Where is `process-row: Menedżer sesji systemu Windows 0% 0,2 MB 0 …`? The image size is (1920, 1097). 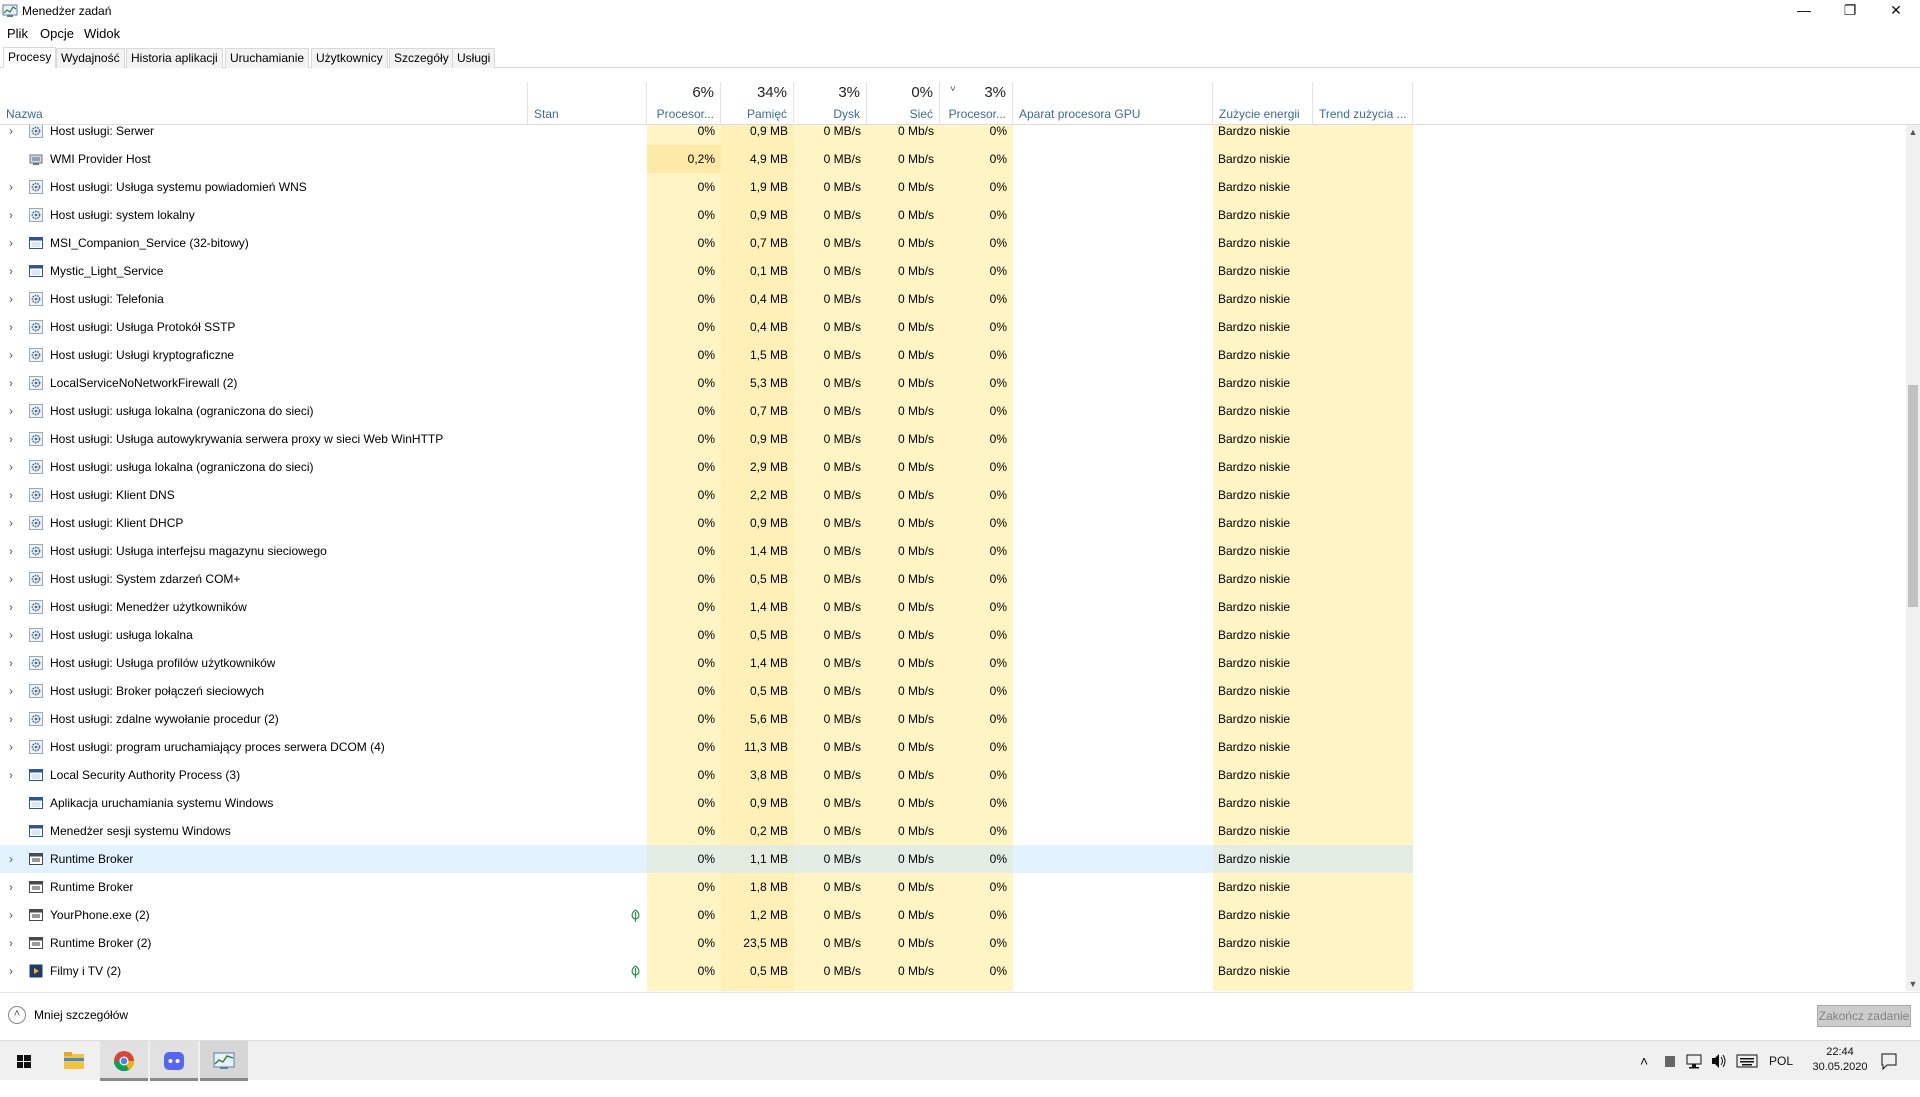 process-row: Menedżer sesji systemu Windows 0% 0,2 MB 0 … is located at coordinates (953, 831).